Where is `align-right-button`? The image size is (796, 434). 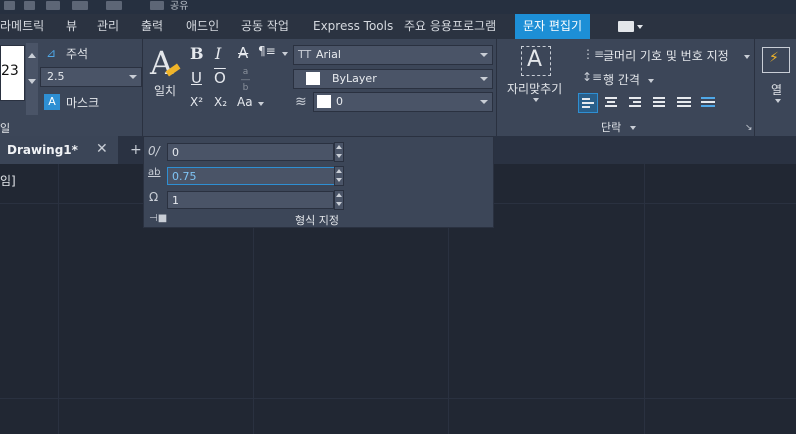
align-right-button is located at coordinates (636, 103).